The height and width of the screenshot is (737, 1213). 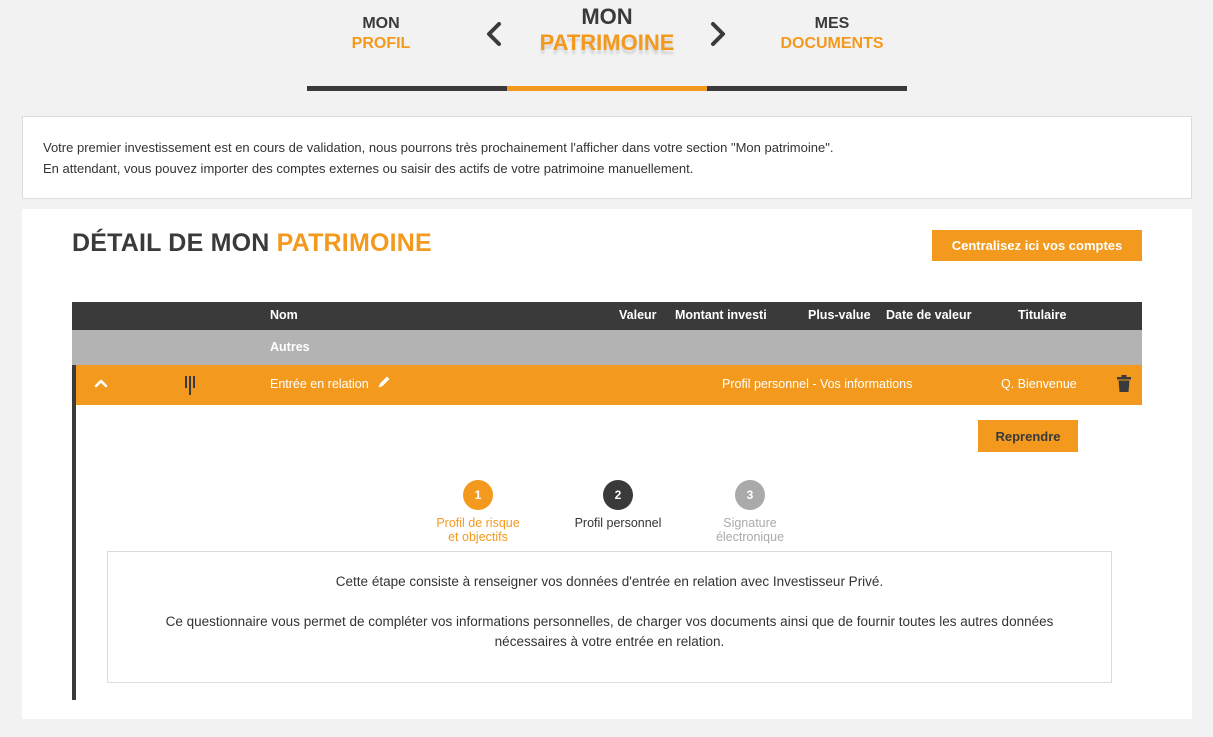 I want to click on header-valeur: Valeur, so click(x=638, y=315).